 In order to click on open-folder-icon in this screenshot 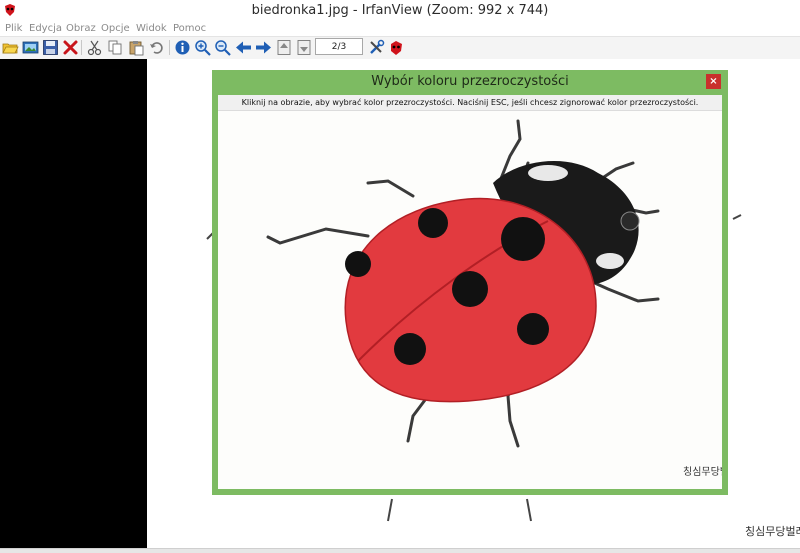, I will do `click(10, 47)`.